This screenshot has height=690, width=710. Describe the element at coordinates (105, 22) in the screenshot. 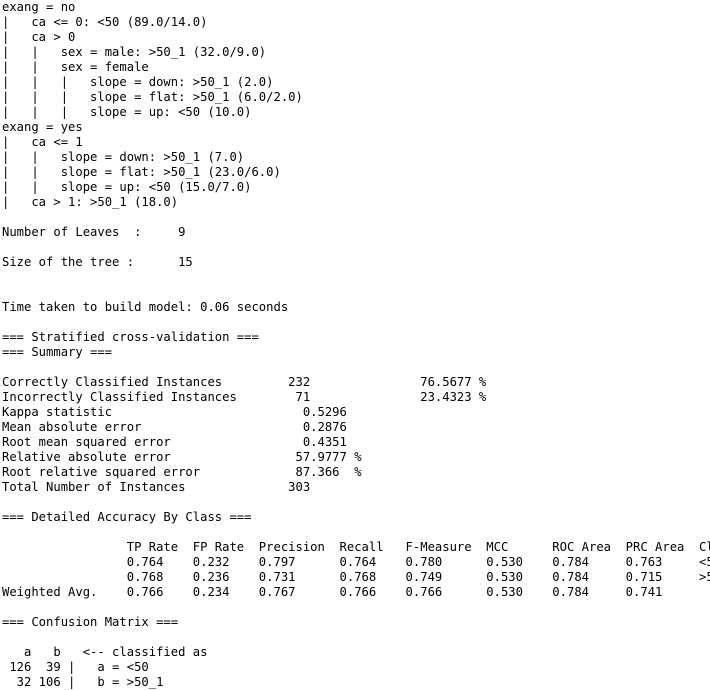

I see `tree-line: | ca <= 0: <50 (89.0/14.0)` at that location.